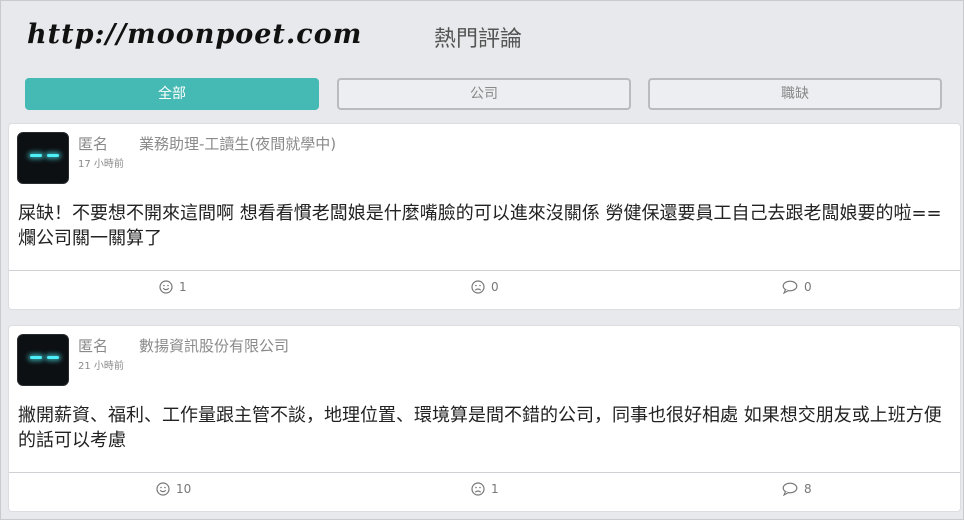 This screenshot has width=964, height=520. I want to click on page-title: 熱門評論, so click(478, 39).